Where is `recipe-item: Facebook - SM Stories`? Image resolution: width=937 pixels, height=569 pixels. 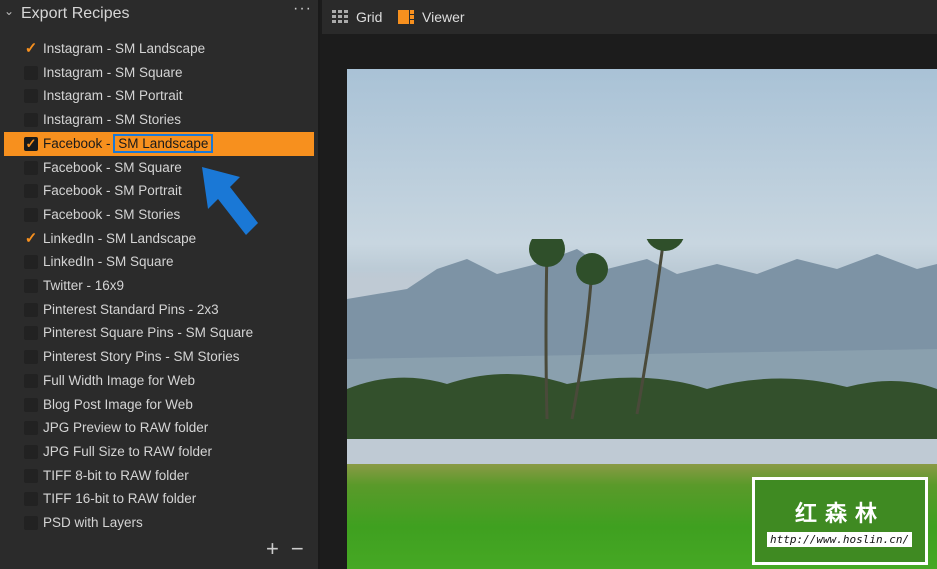
recipe-item: Facebook - SM Stories is located at coordinates (159, 215).